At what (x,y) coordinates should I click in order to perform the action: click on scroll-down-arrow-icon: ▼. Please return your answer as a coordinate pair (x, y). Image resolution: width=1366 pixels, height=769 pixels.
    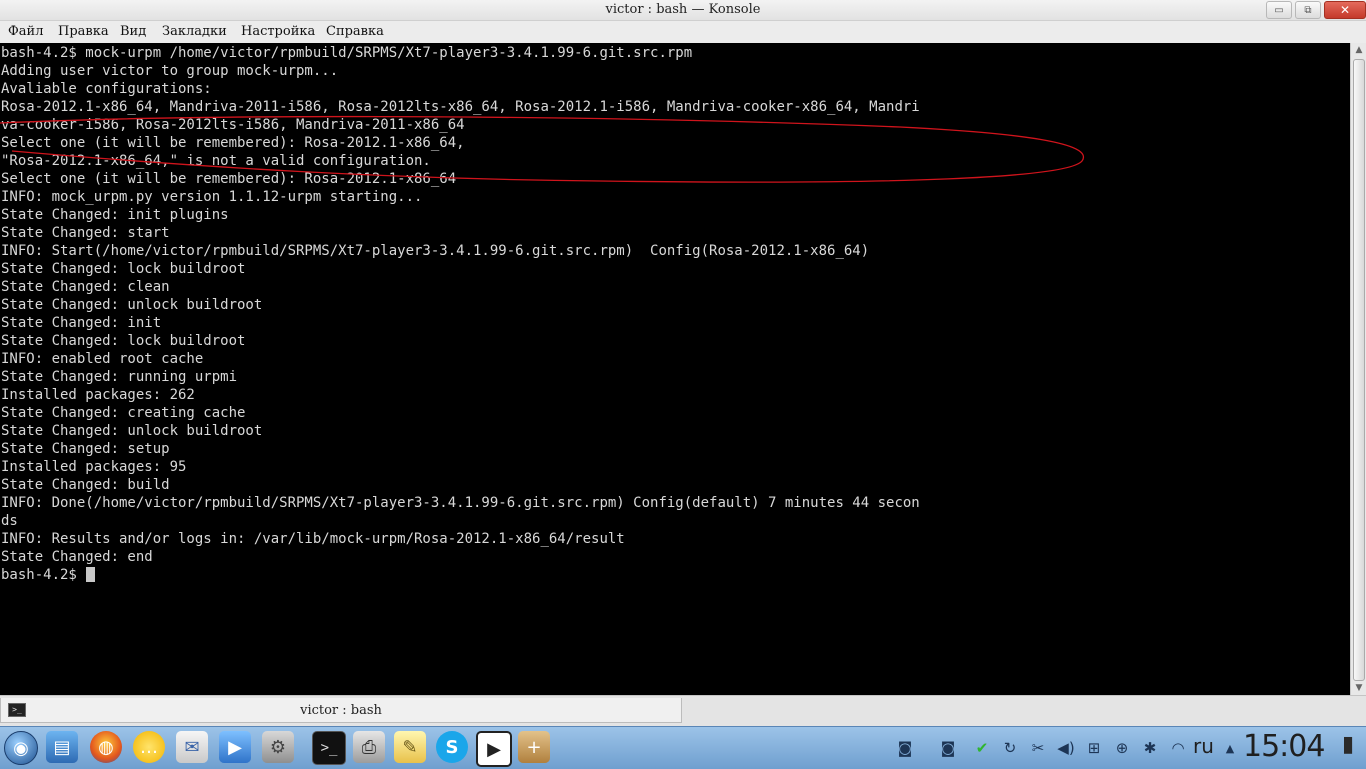
    Looking at the image, I should click on (1358, 688).